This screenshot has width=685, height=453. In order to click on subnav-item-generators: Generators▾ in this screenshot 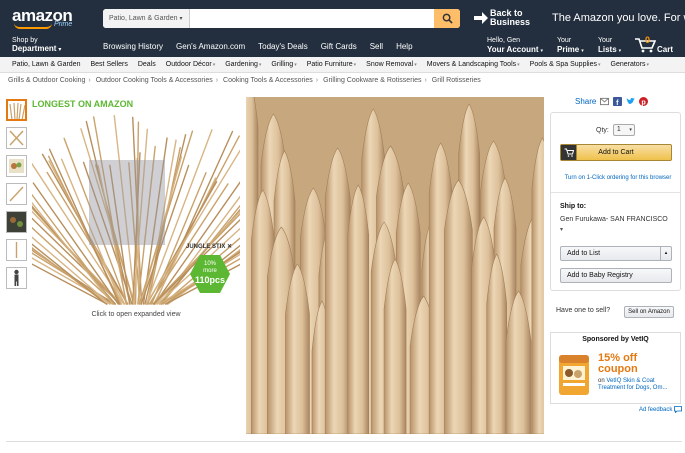, I will do `click(630, 64)`.